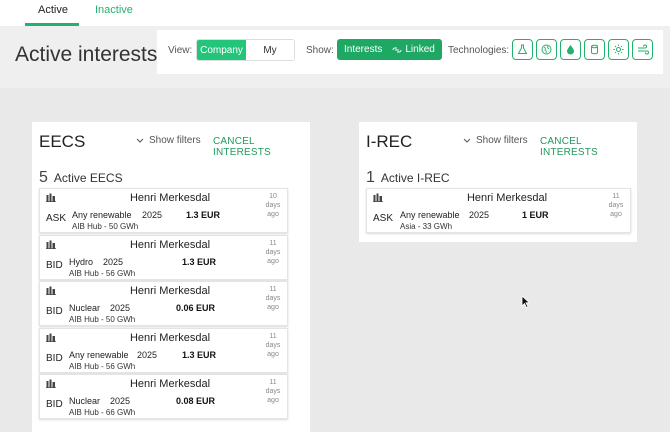 The image size is (670, 432). I want to click on order-type: ASK, so click(383, 218).